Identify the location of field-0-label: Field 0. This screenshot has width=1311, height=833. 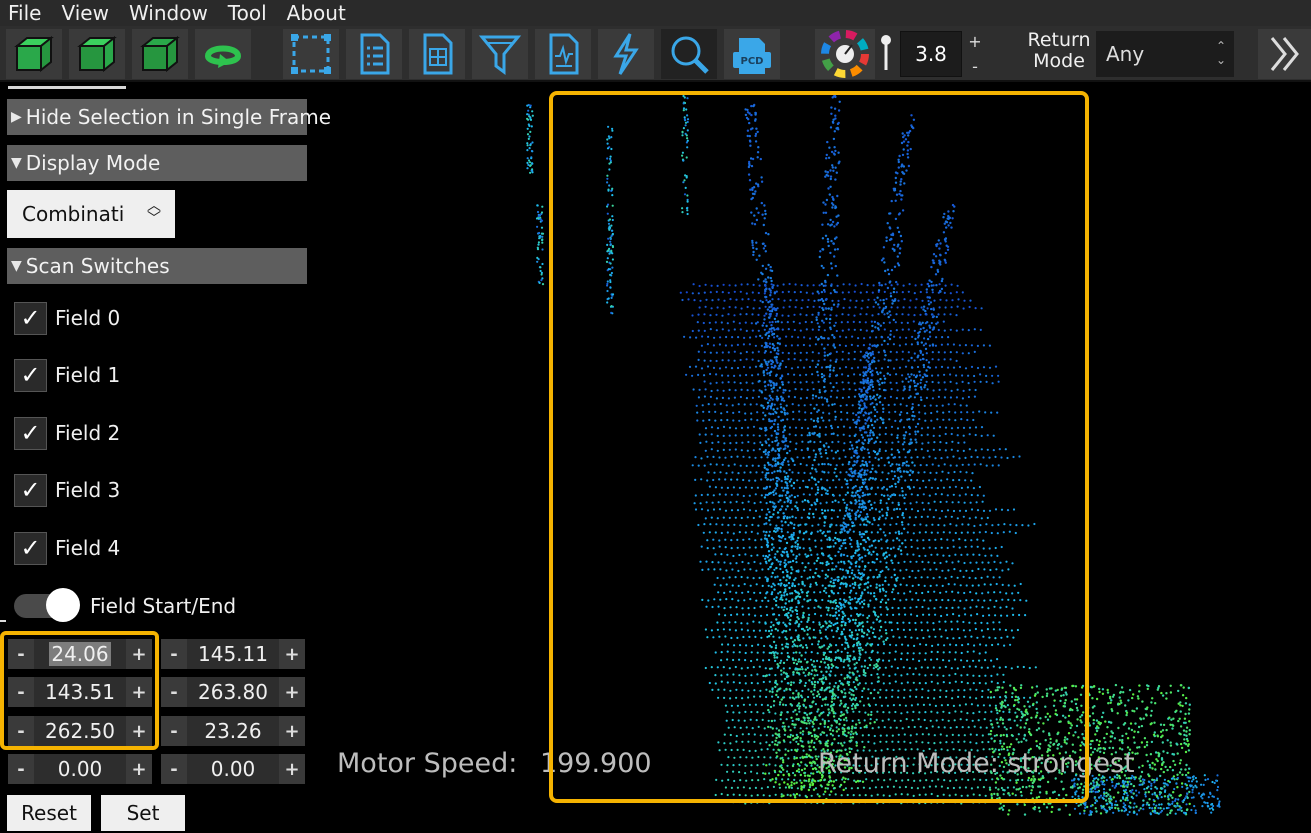
(88, 318).